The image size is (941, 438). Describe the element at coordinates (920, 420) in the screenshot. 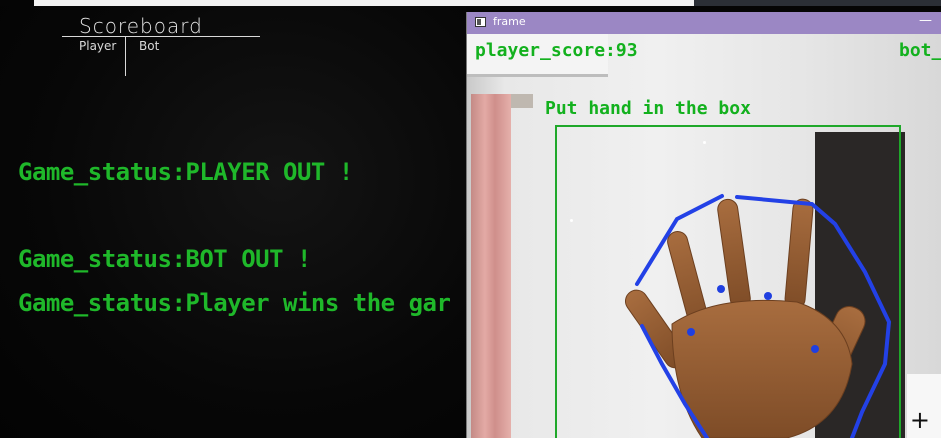

I see `expand-icon: +` at that location.